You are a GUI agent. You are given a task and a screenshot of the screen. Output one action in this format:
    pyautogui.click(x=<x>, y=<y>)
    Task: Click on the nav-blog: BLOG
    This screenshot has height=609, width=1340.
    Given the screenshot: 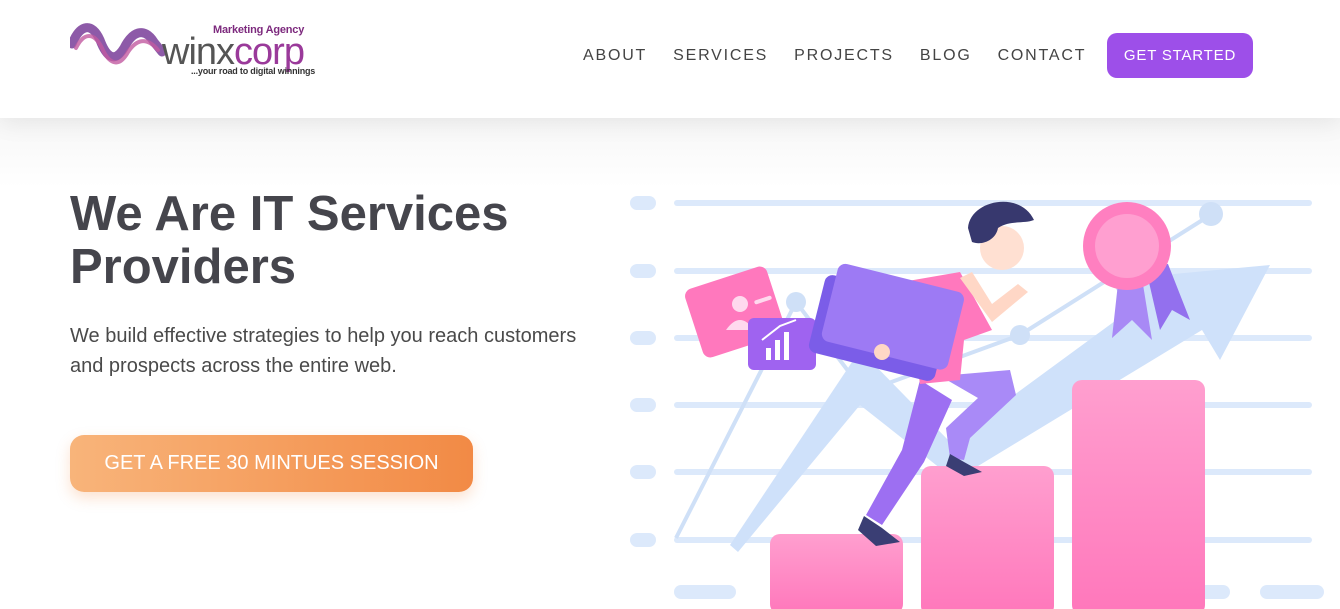 What is the action you would take?
    pyautogui.click(x=946, y=56)
    